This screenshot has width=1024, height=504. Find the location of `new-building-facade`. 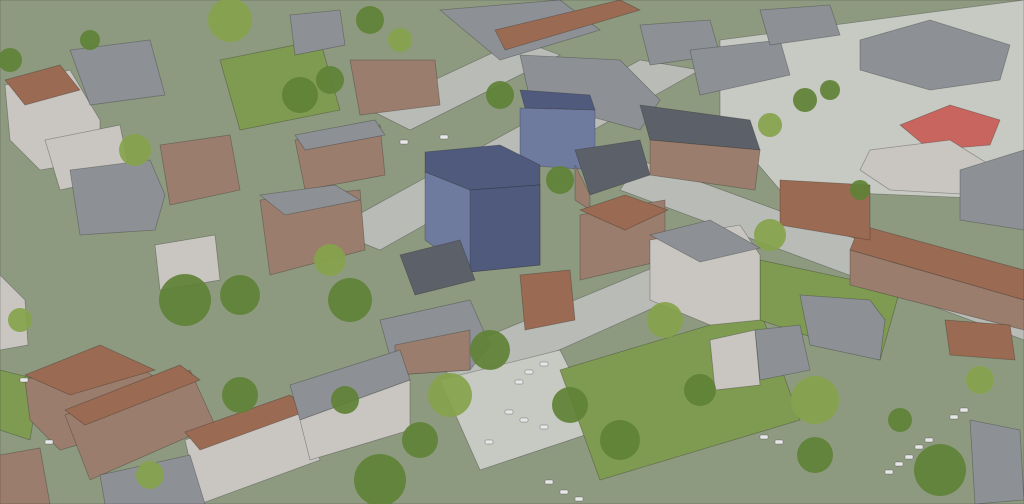

new-building-facade is located at coordinates (505, 228).